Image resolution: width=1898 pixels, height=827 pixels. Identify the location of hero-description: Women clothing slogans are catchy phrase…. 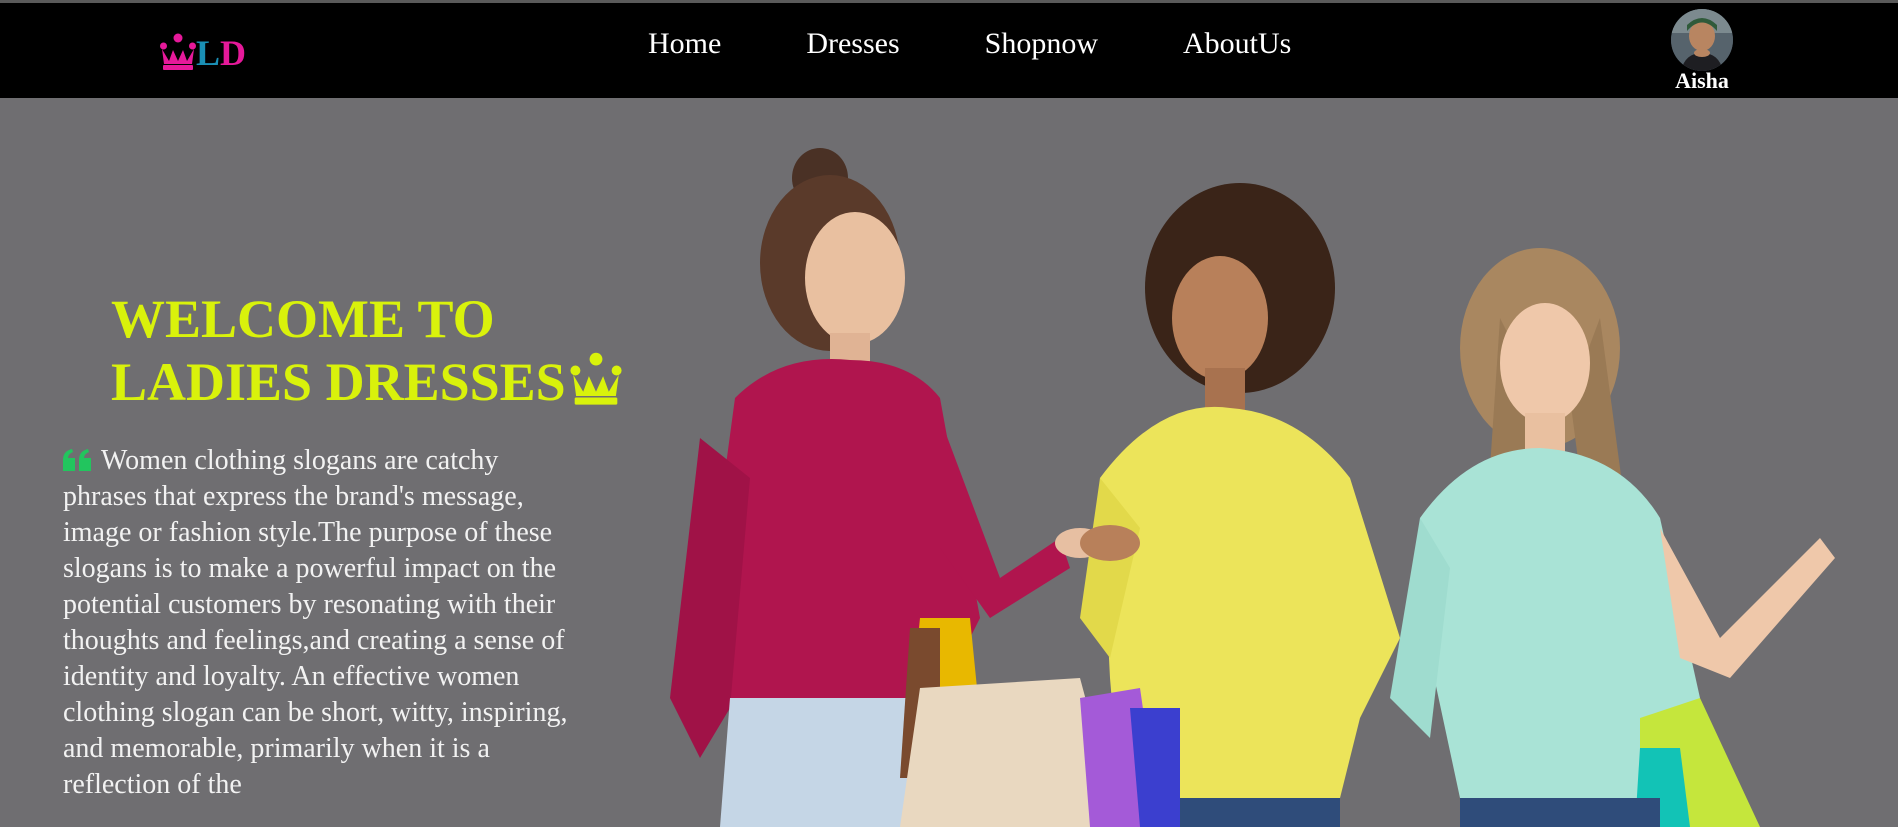
(315, 622).